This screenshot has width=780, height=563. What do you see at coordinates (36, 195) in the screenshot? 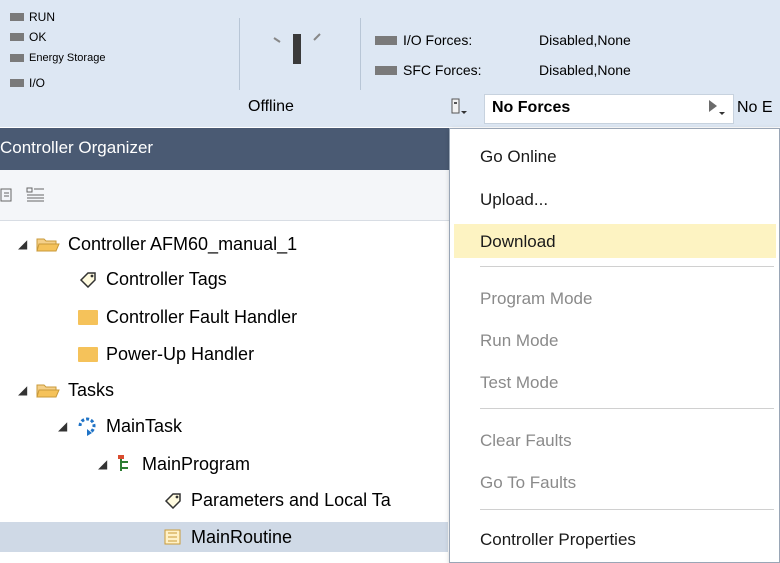
I see `list-view-icon` at bounding box center [36, 195].